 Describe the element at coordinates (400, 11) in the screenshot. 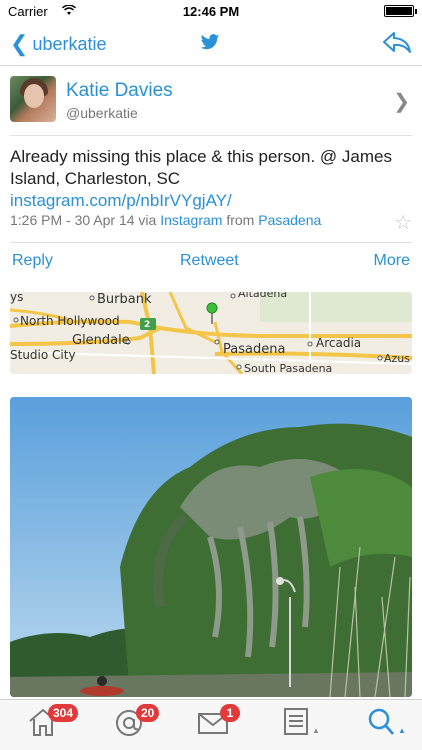

I see `battery-icon` at that location.